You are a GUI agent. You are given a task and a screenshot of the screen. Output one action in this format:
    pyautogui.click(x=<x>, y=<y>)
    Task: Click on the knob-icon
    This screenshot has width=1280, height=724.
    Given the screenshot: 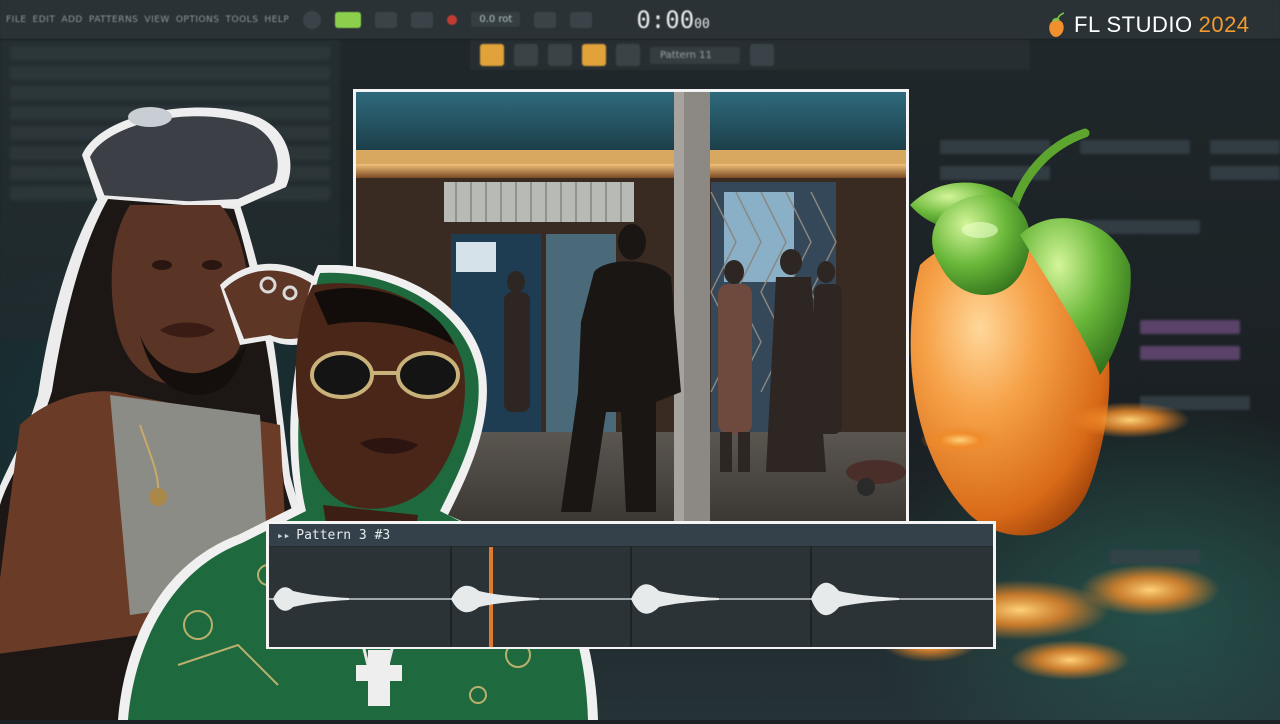 What is the action you would take?
    pyautogui.click(x=312, y=19)
    